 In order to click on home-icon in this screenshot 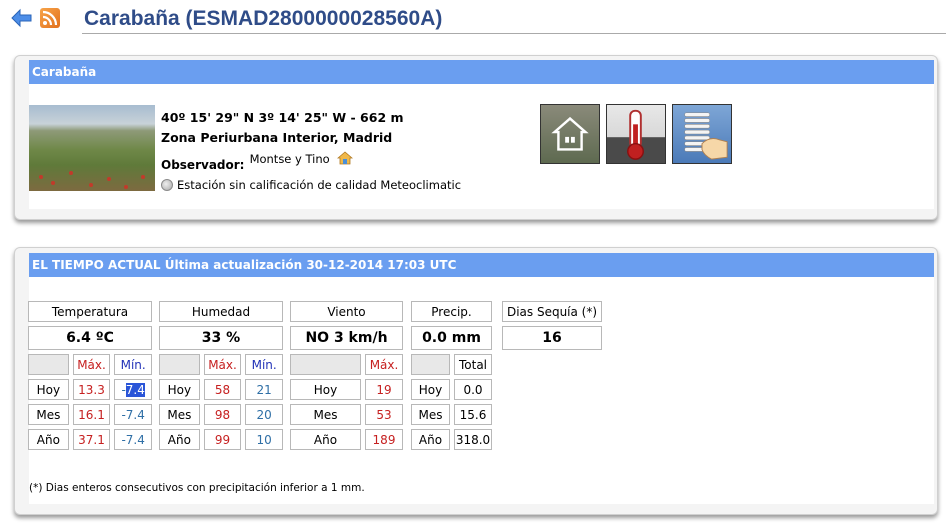, I will do `click(344, 158)`.